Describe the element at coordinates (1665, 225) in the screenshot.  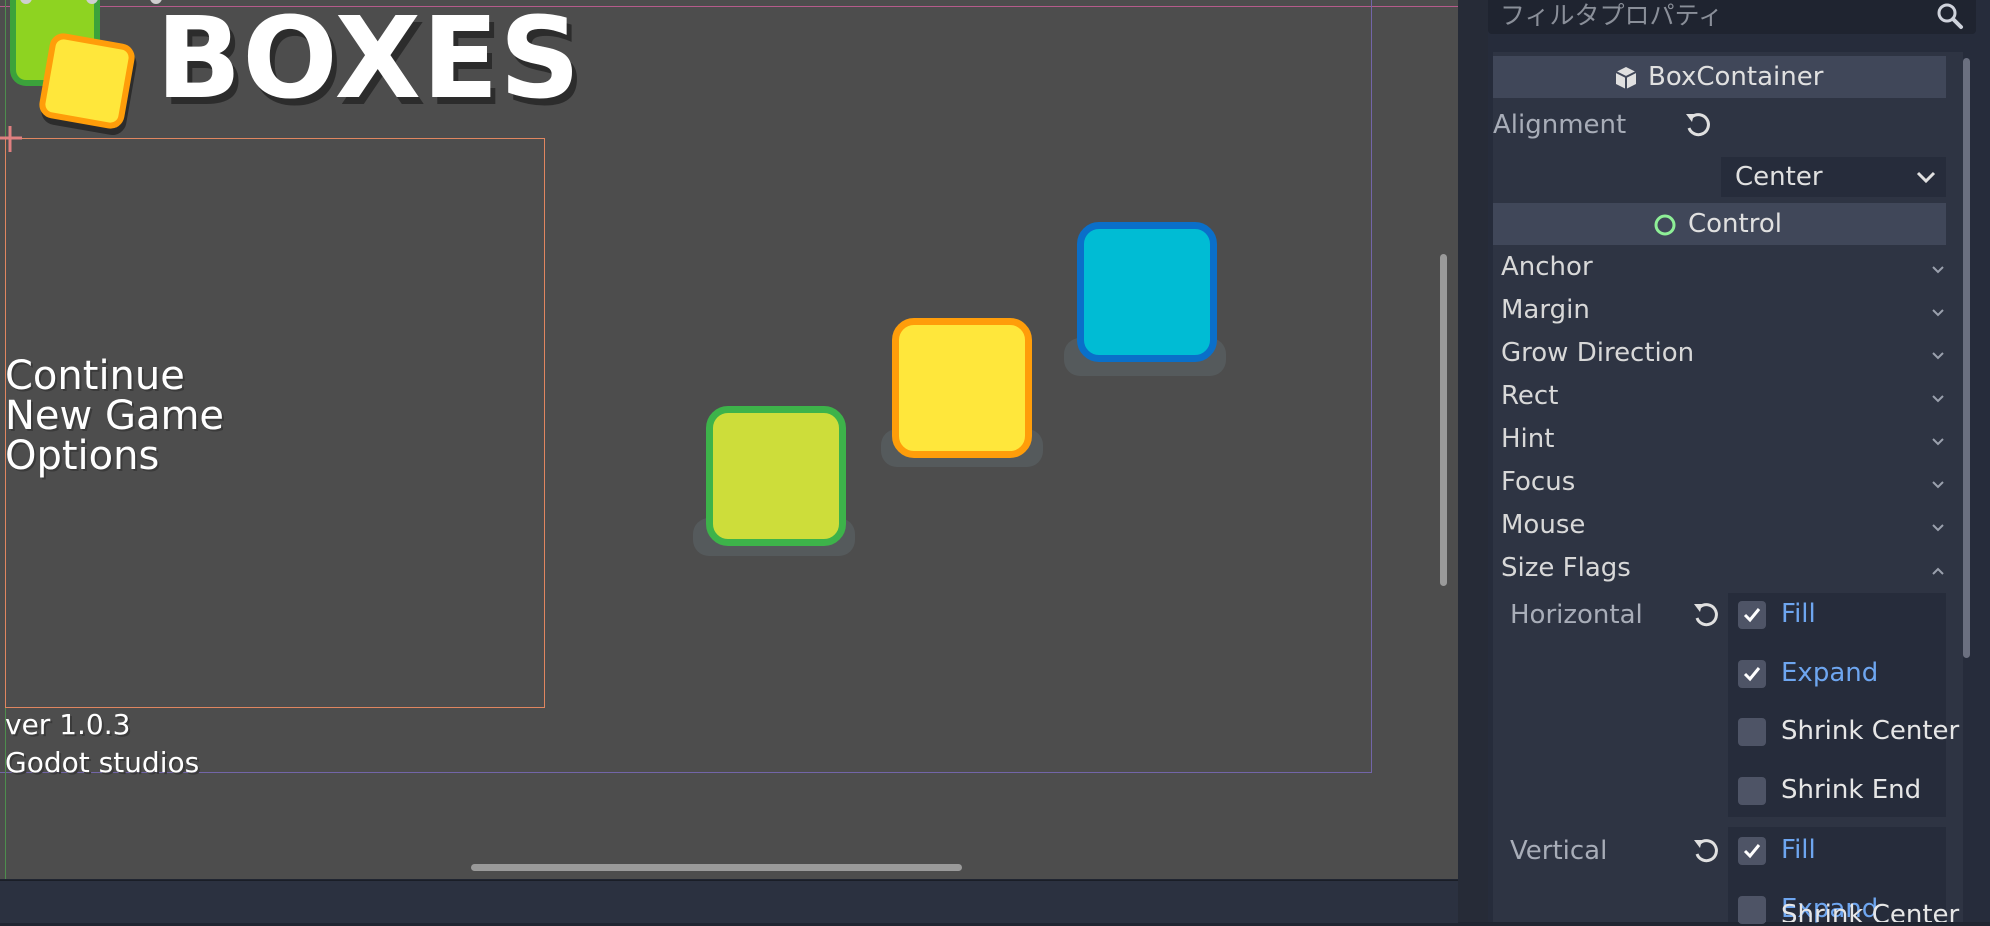
I see `control-node-icon` at that location.